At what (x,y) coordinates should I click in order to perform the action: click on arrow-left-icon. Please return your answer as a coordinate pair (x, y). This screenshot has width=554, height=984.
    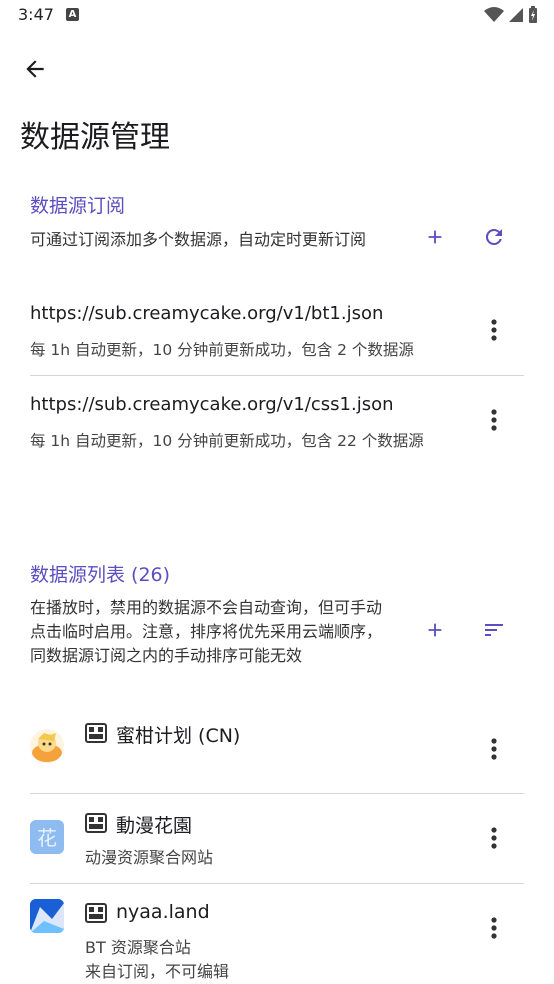
    Looking at the image, I should click on (35, 69).